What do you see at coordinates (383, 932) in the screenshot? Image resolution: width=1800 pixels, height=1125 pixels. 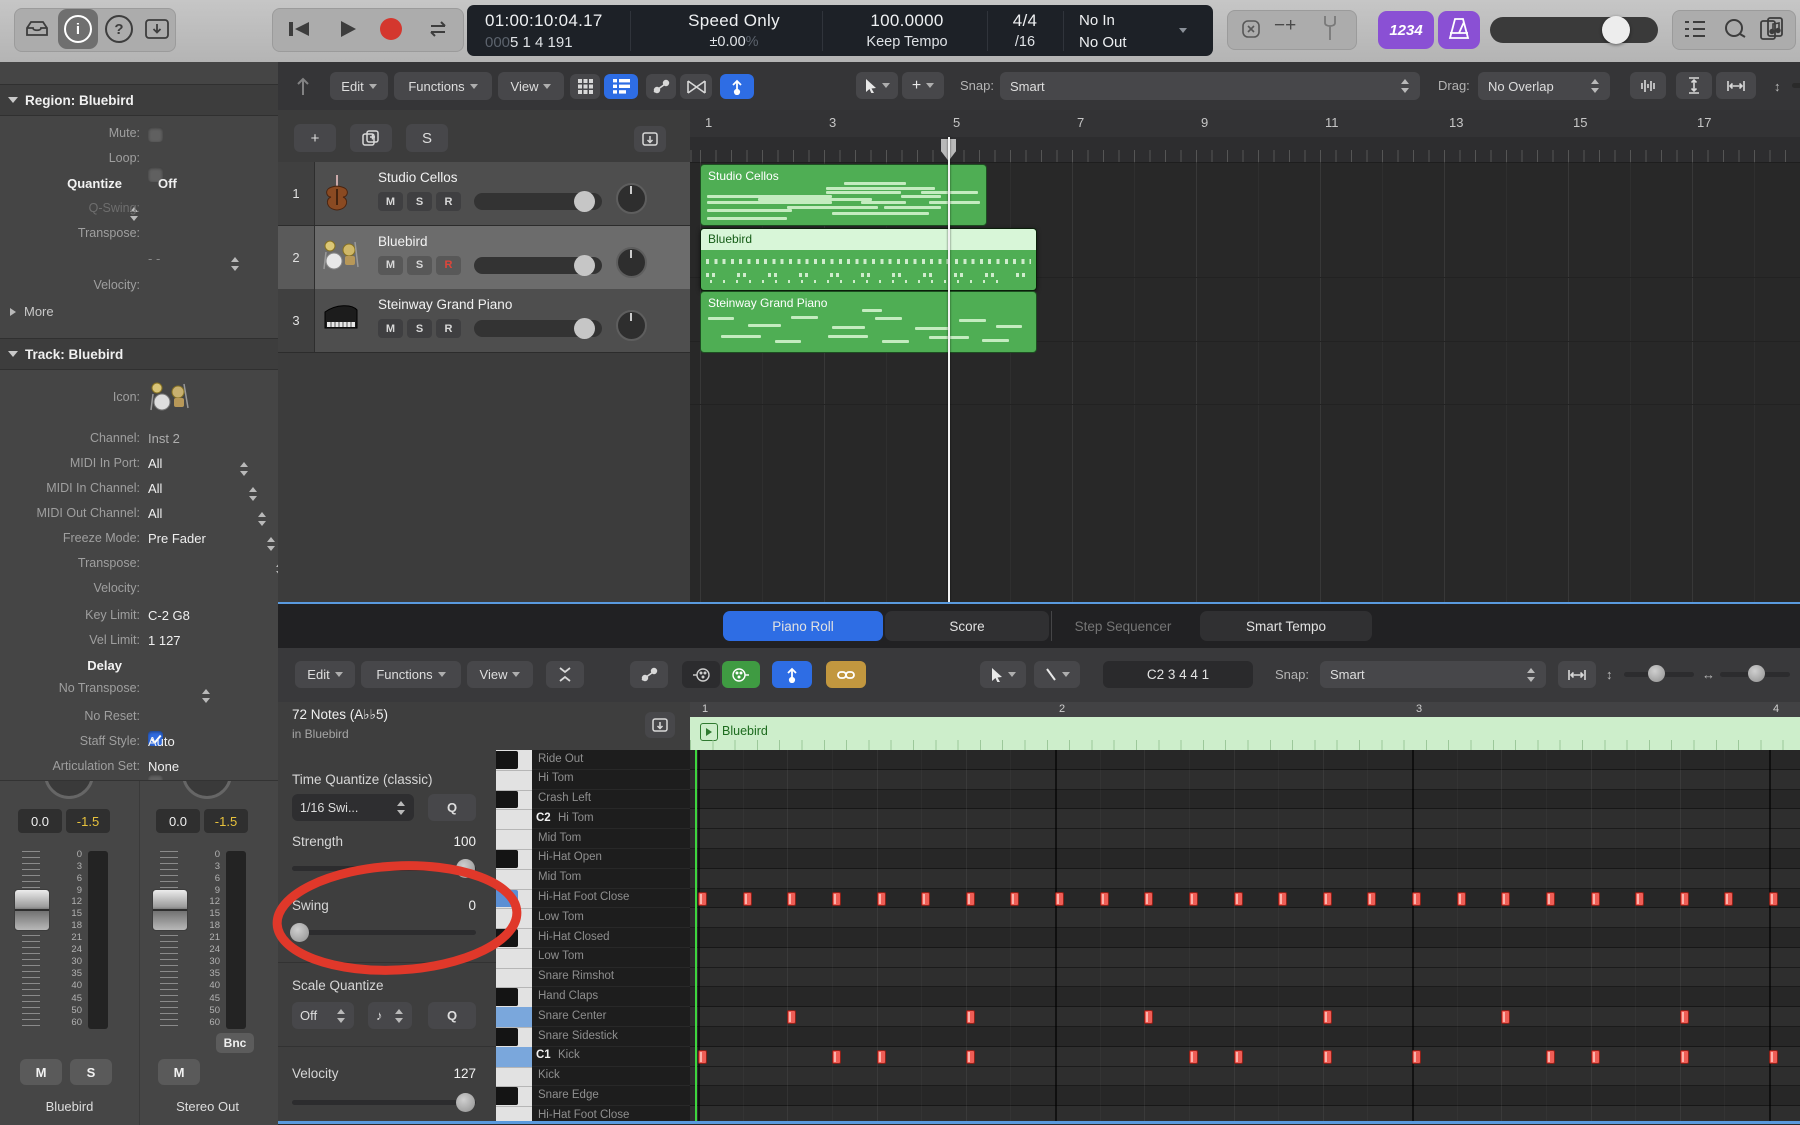 I see `swing-slider` at bounding box center [383, 932].